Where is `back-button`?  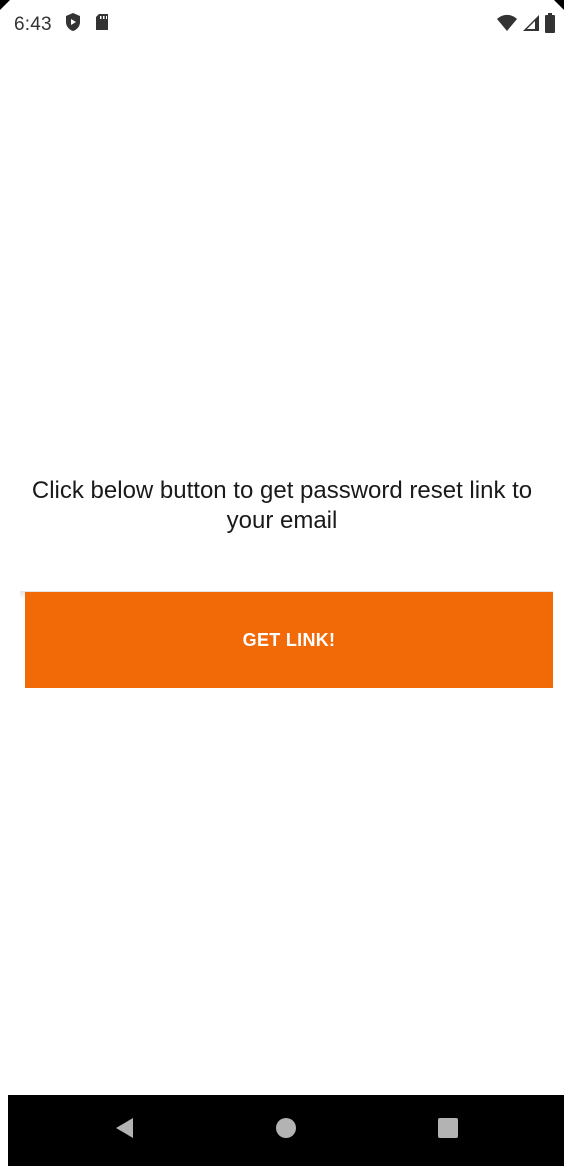 back-button is located at coordinates (124, 1130).